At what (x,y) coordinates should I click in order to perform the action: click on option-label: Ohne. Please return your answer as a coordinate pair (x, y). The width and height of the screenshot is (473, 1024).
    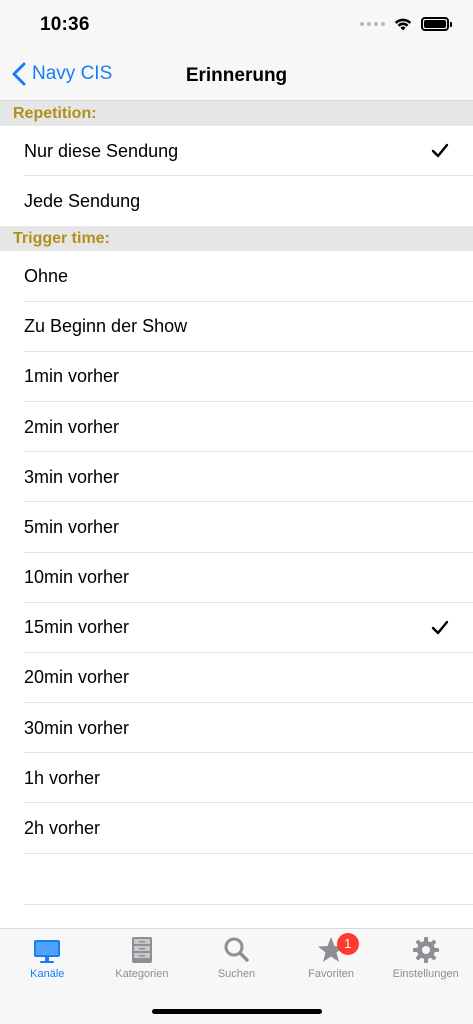
    Looking at the image, I should click on (46, 275).